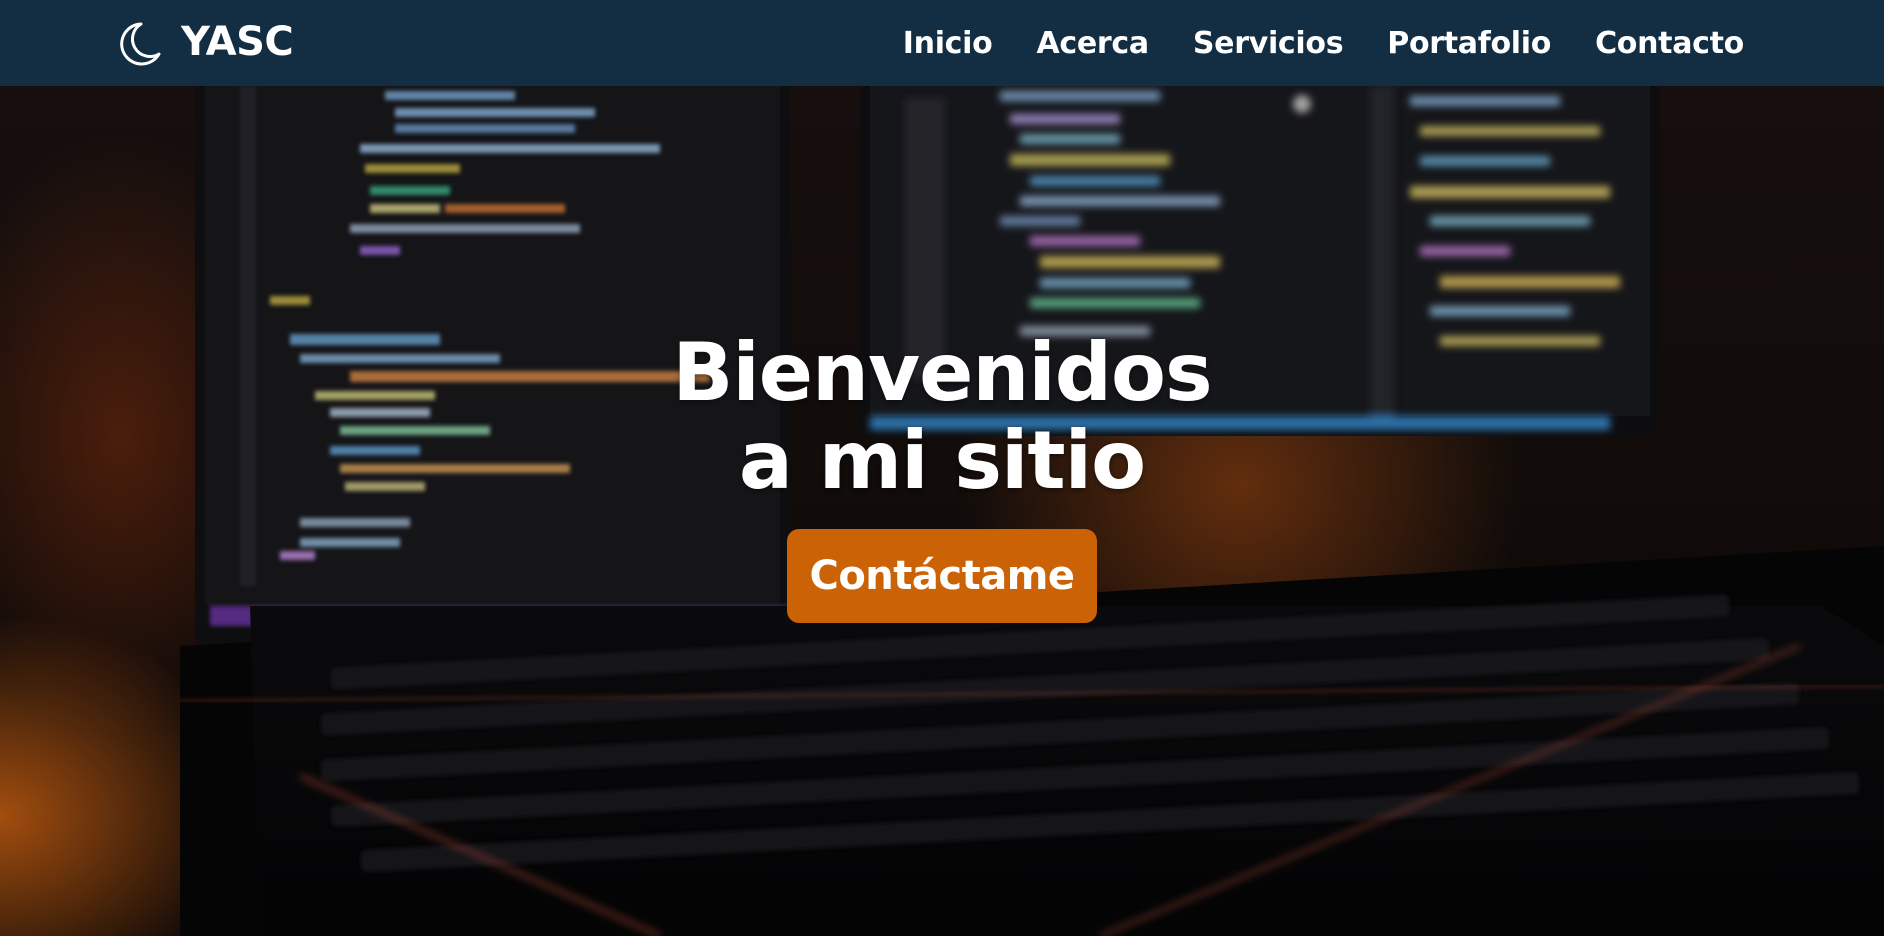 This screenshot has height=936, width=1884. What do you see at coordinates (140, 44) in the screenshot?
I see `moon-icon` at bounding box center [140, 44].